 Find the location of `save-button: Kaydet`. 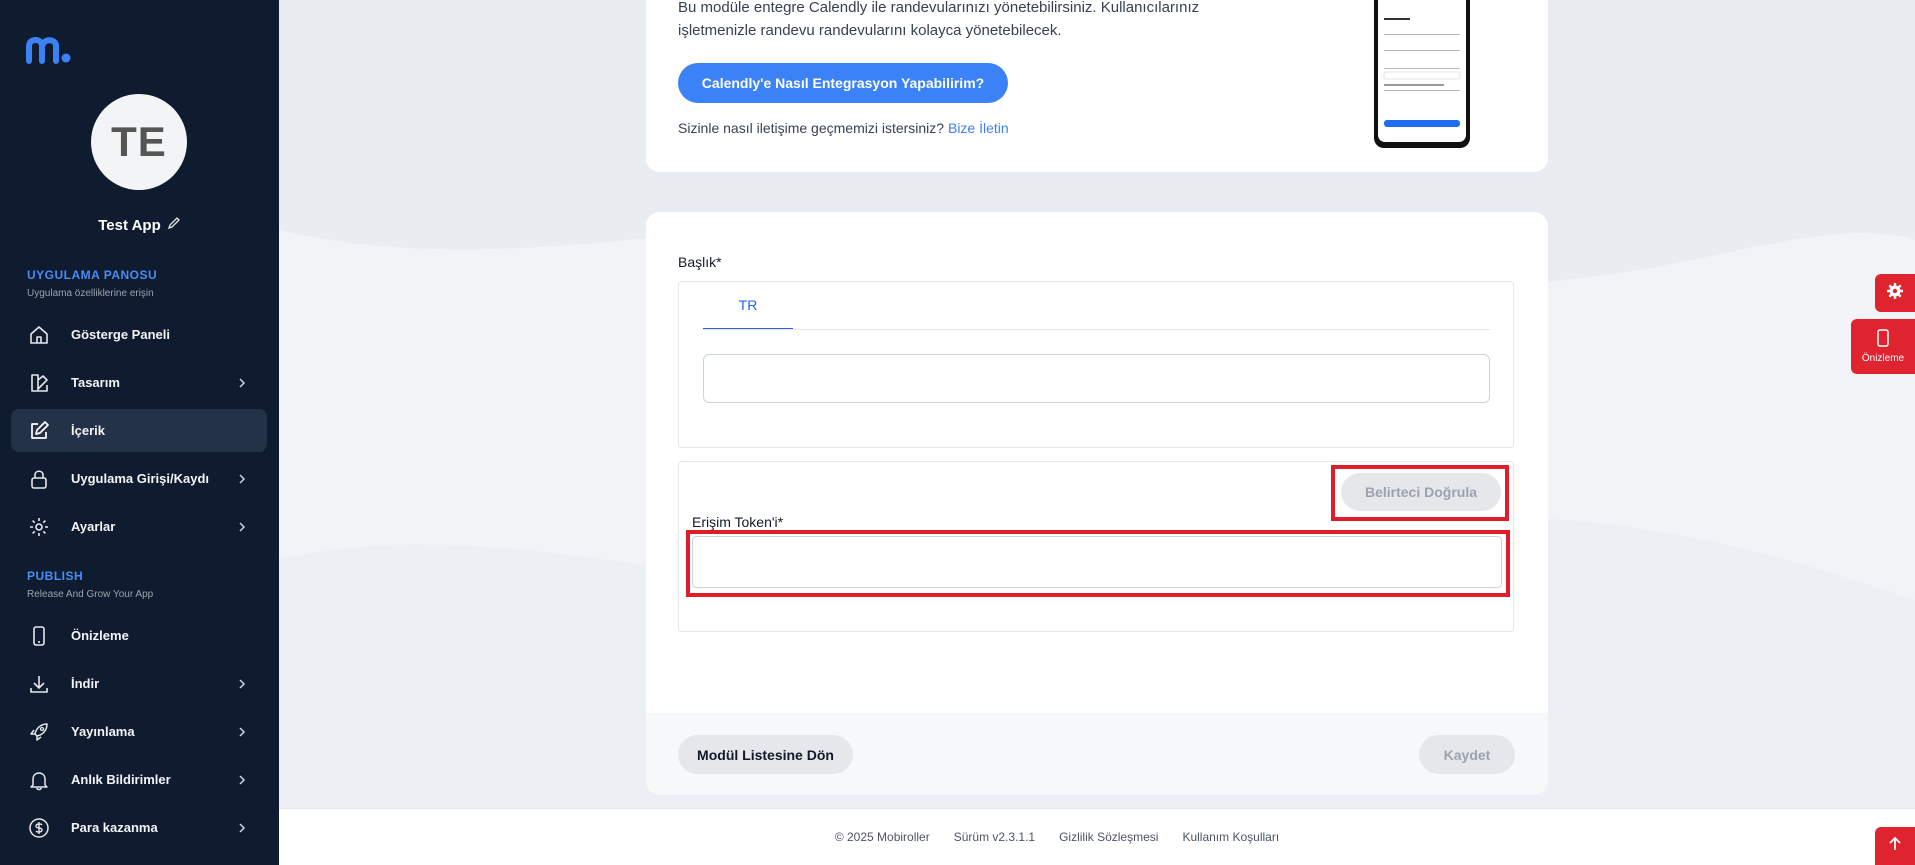

save-button: Kaydet is located at coordinates (1467, 754).